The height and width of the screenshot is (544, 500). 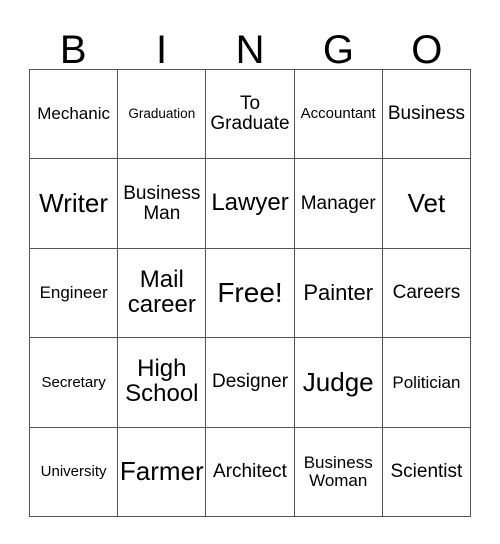 I want to click on bingo-cell: Careers, so click(x=427, y=293).